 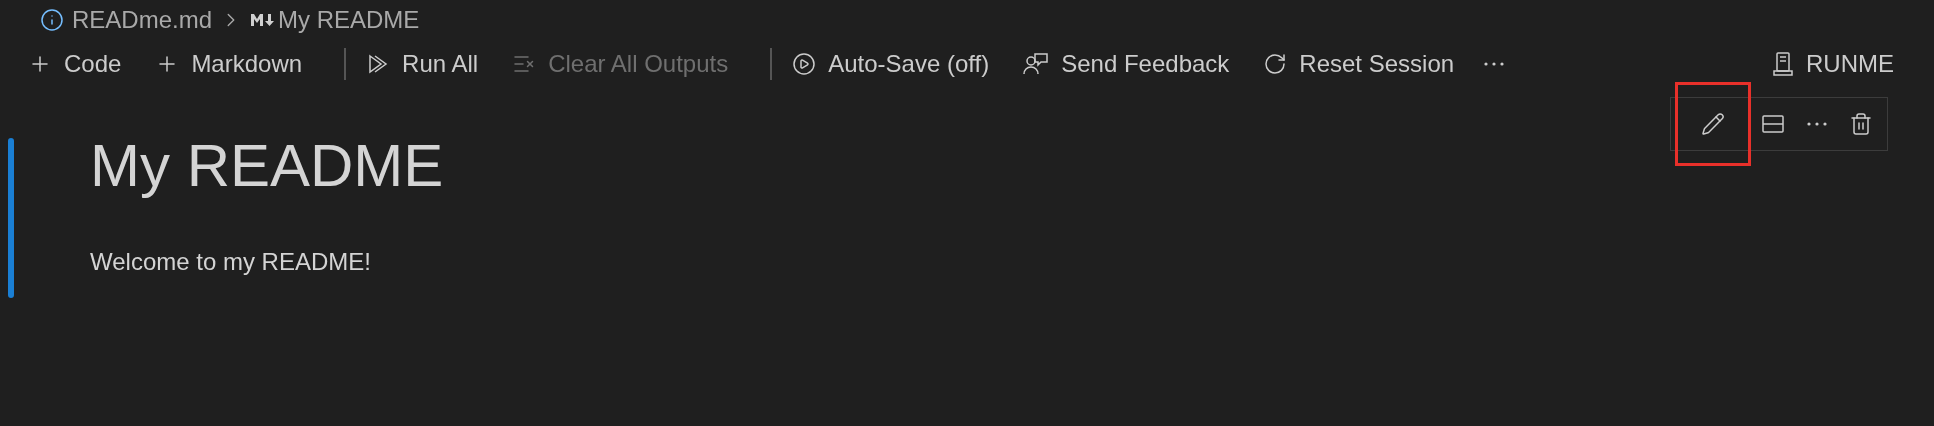 What do you see at coordinates (349, 20) in the screenshot?
I see `breadcrumb-section: My README` at bounding box center [349, 20].